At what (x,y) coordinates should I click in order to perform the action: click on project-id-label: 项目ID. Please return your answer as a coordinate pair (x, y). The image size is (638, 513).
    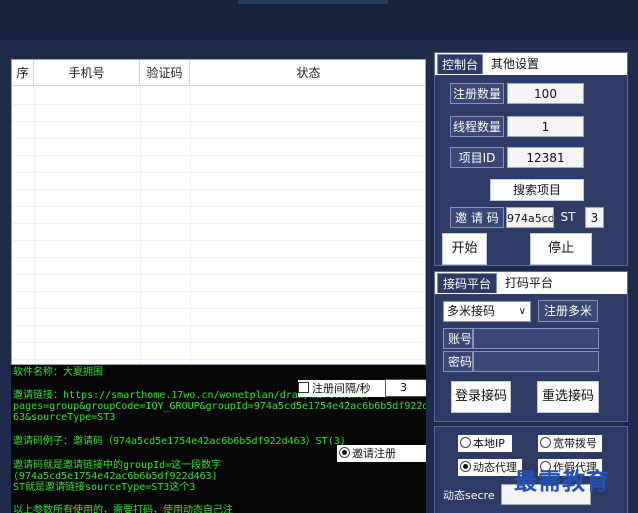
    Looking at the image, I should click on (477, 157).